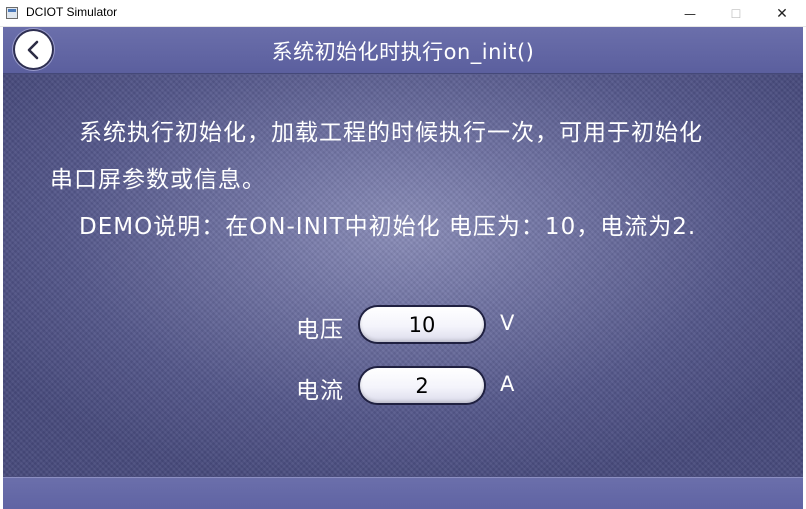 Image resolution: width=806 pixels, height=509 pixels. Describe the element at coordinates (320, 330) in the screenshot. I see `voltage-label: 电压` at that location.